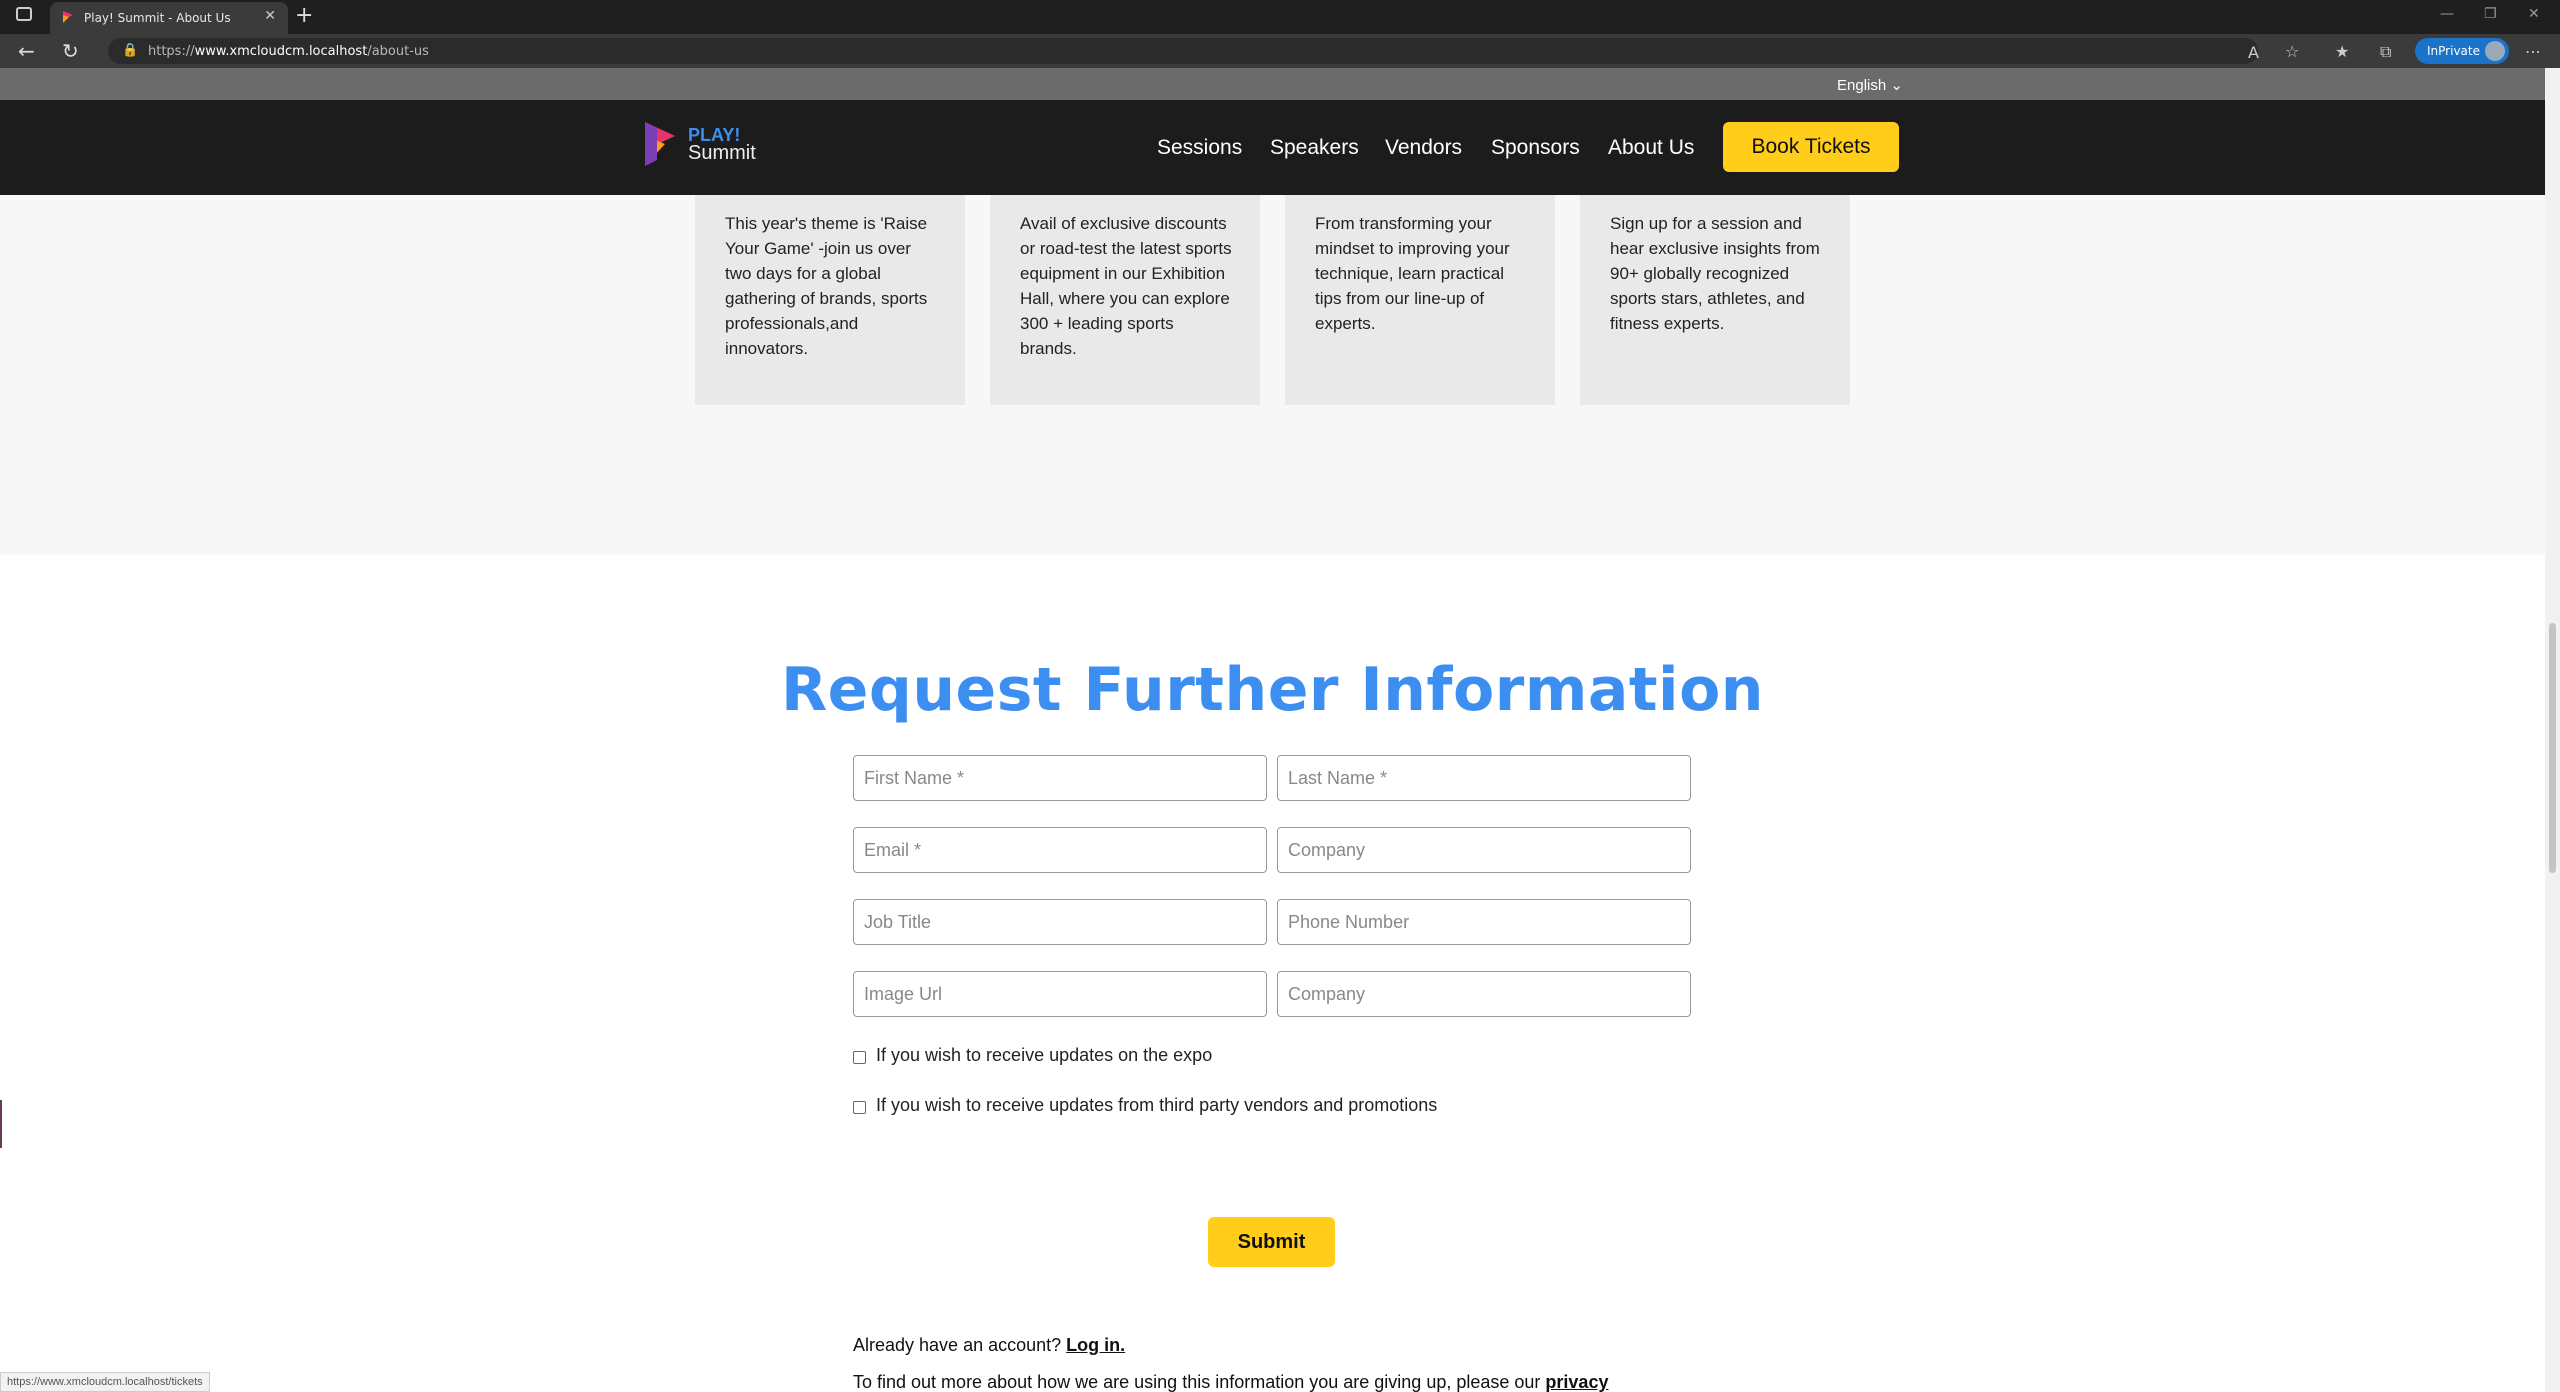  Describe the element at coordinates (1870, 85) in the screenshot. I see `language-selector: English ⌄` at that location.